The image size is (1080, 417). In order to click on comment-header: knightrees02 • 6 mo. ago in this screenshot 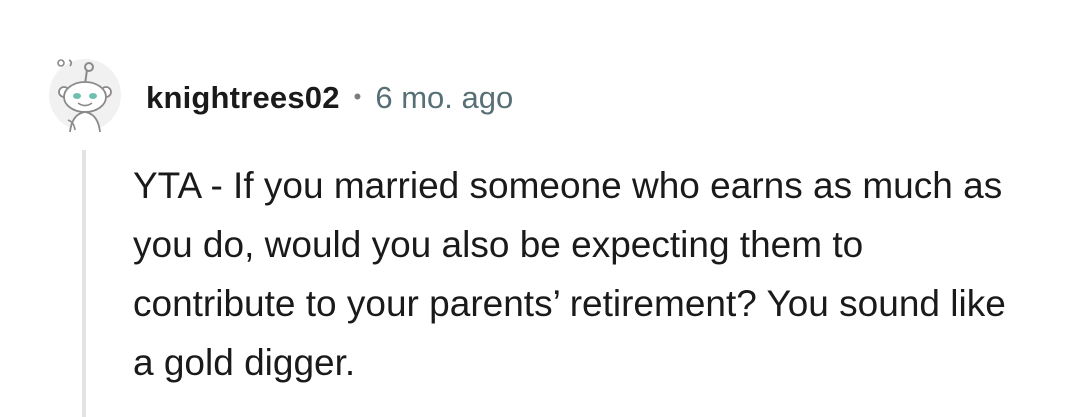, I will do `click(329, 98)`.